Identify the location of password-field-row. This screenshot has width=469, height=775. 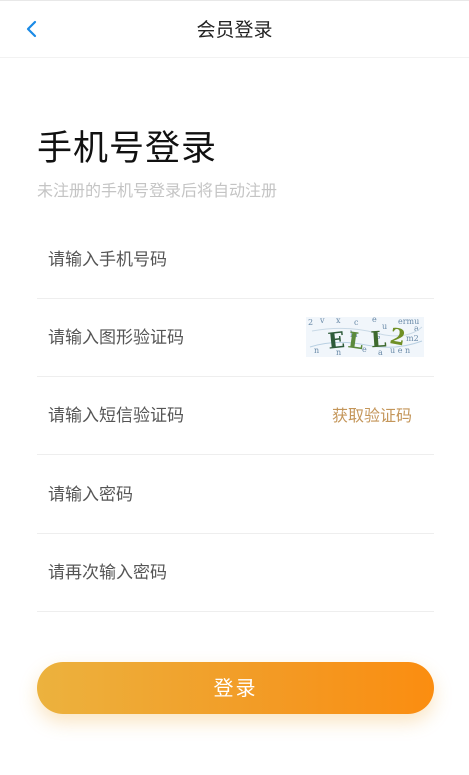
(235, 495).